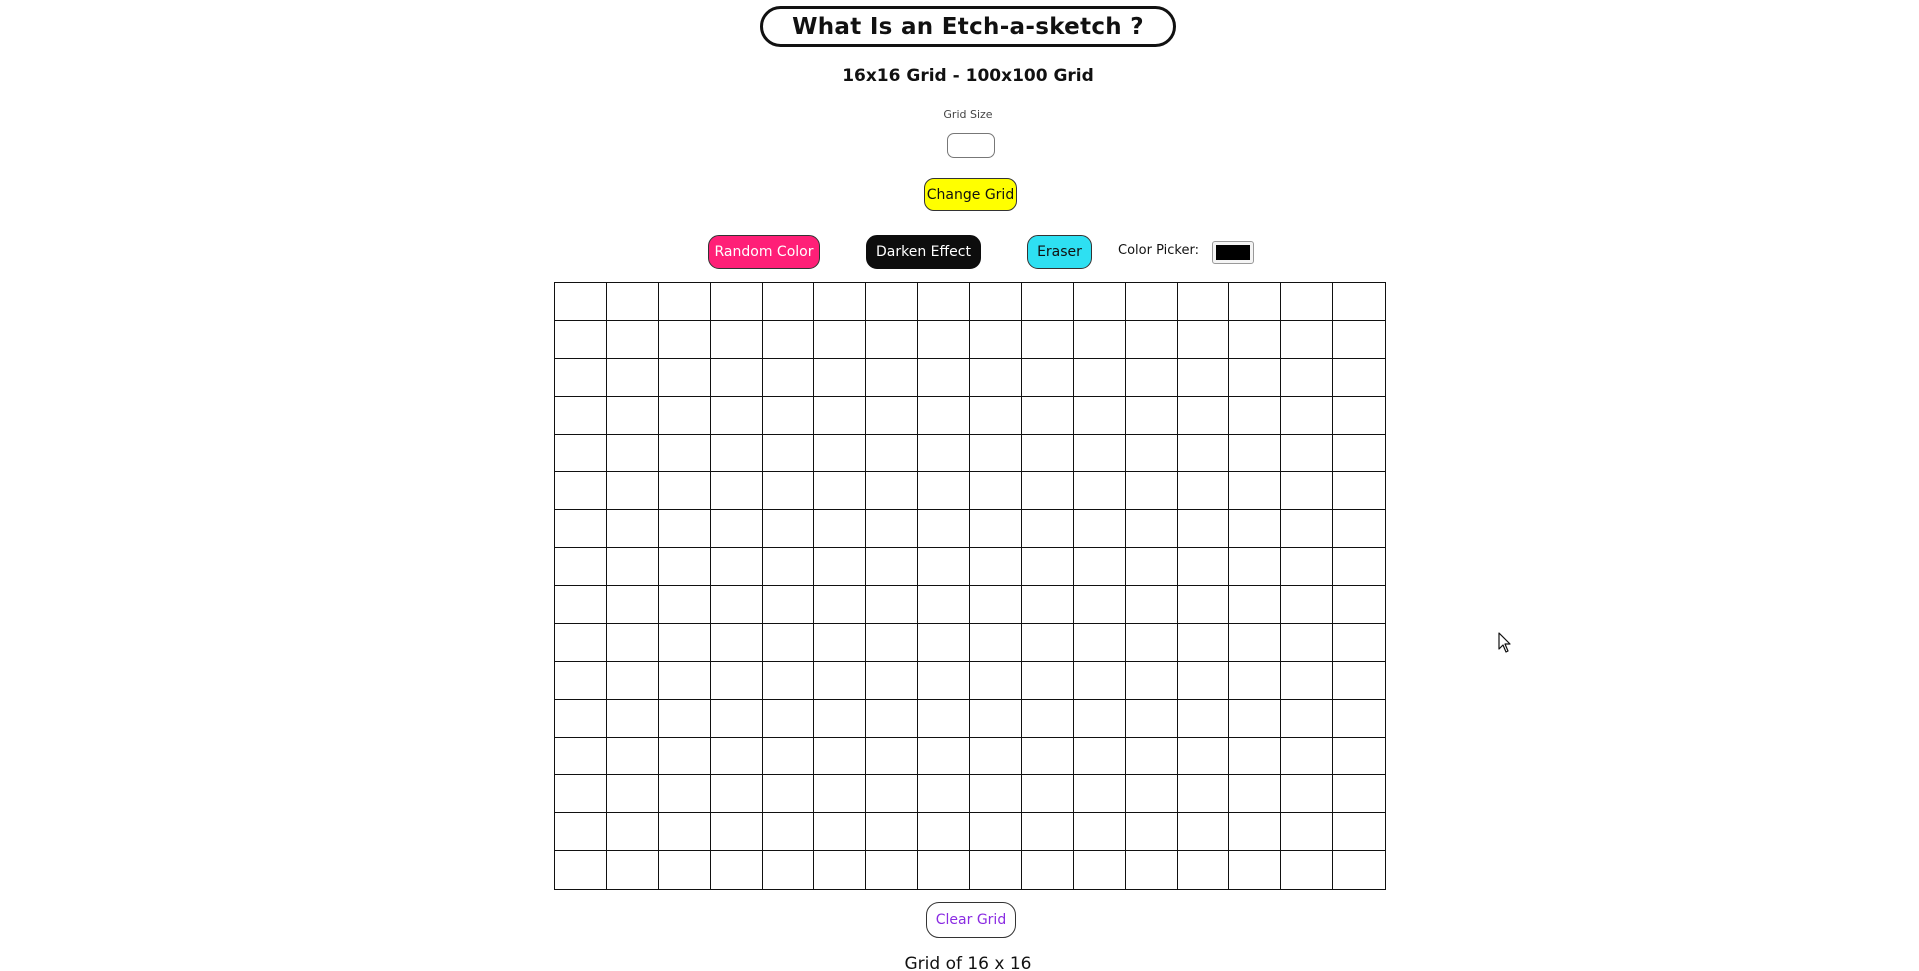  Describe the element at coordinates (923, 252) in the screenshot. I see `darken-effect-button: Darken Effect` at that location.